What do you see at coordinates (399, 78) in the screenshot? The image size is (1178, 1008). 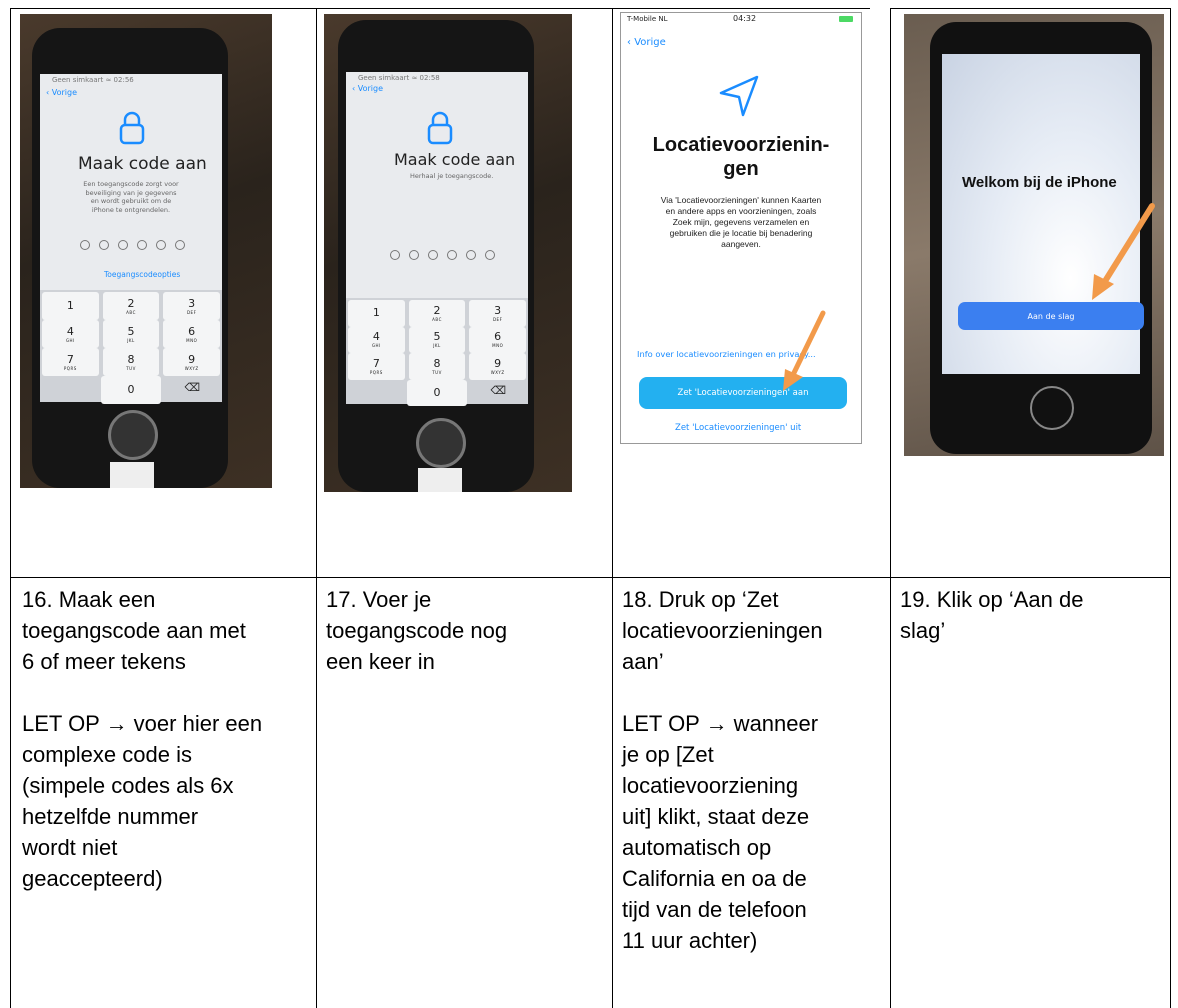 I see `status-bar: Geen simkaart ≈ 02:58` at bounding box center [399, 78].